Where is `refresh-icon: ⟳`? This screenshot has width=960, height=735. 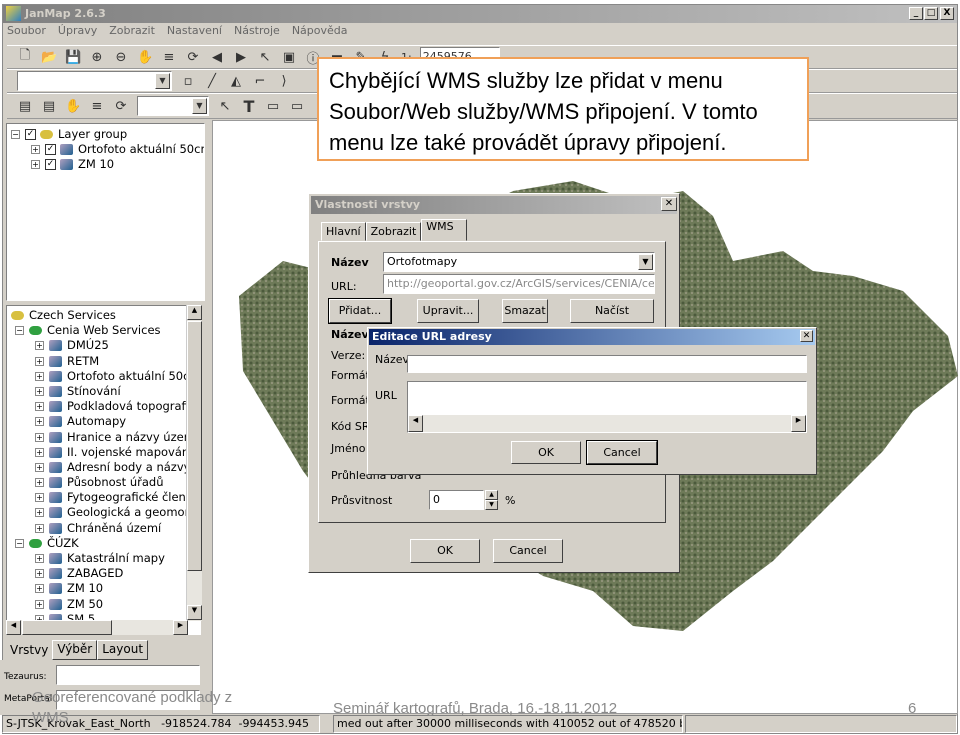 refresh-icon: ⟳ is located at coordinates (193, 57).